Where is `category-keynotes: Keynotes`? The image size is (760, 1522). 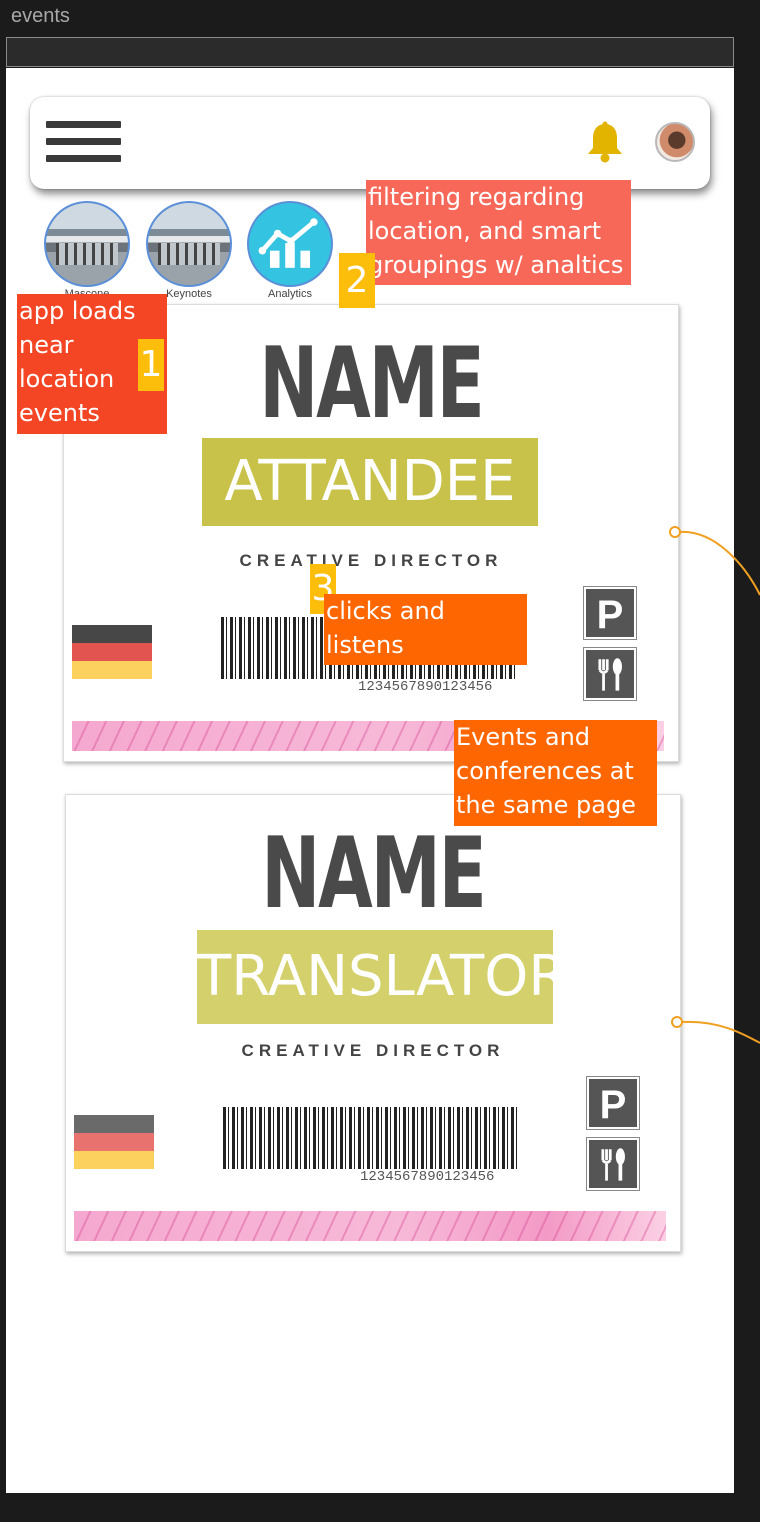 category-keynotes: Keynotes is located at coordinates (189, 250).